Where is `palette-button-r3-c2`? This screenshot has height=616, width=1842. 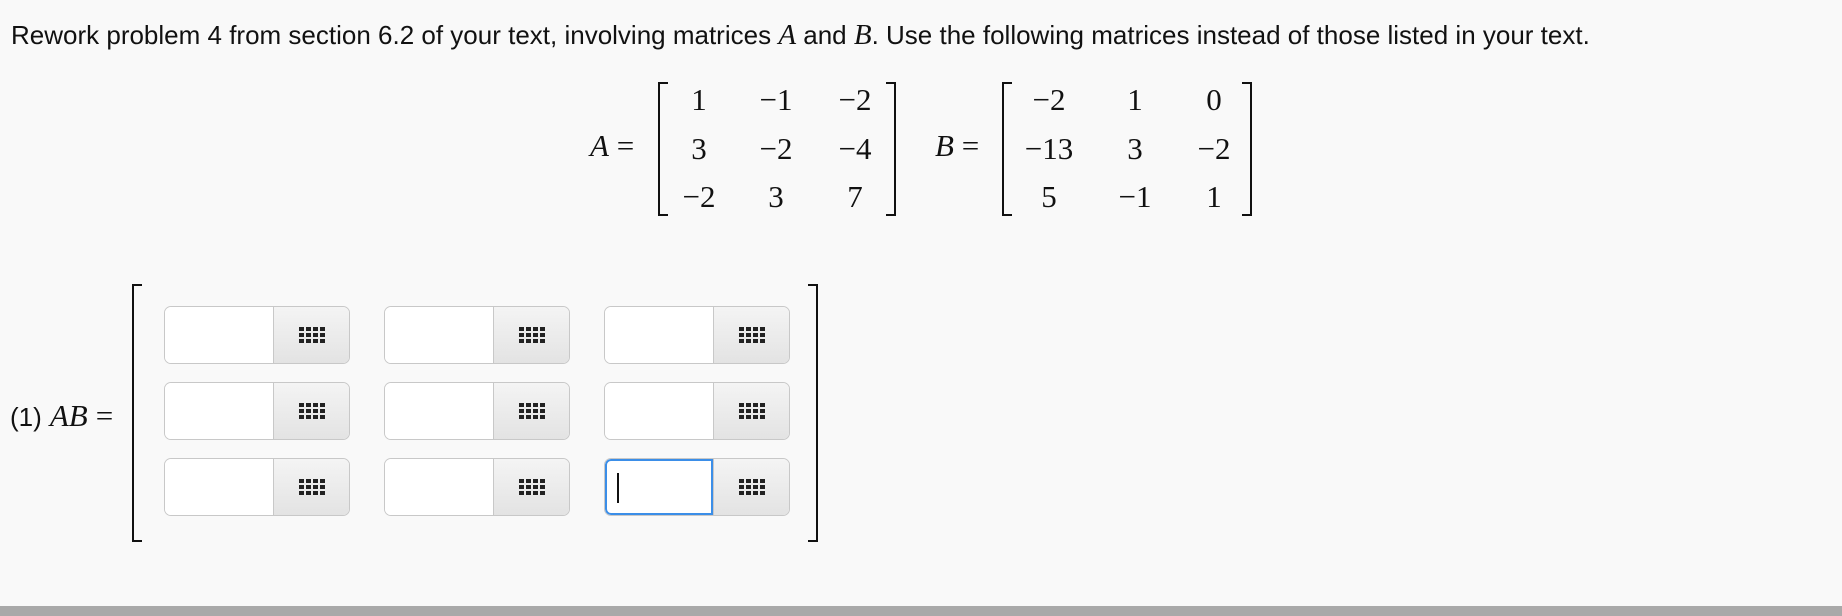 palette-button-r3-c2 is located at coordinates (531, 487).